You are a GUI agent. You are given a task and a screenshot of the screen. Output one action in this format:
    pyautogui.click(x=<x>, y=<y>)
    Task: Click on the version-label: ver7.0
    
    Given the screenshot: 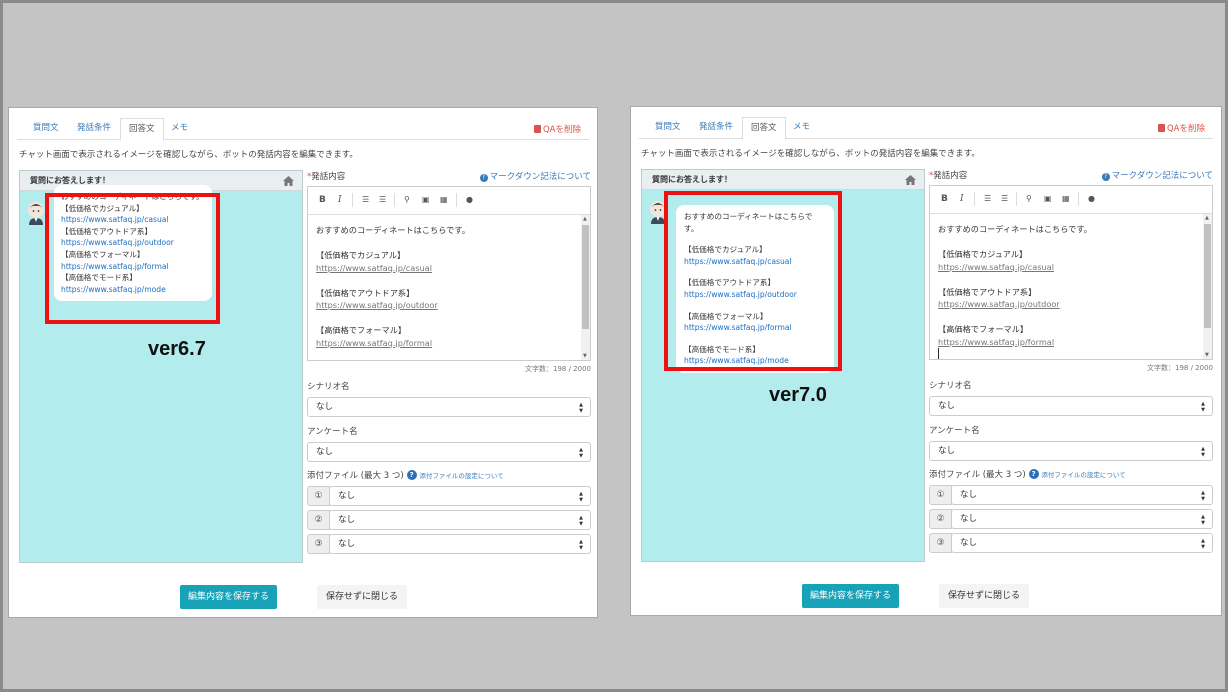 What is the action you would take?
    pyautogui.click(x=798, y=395)
    